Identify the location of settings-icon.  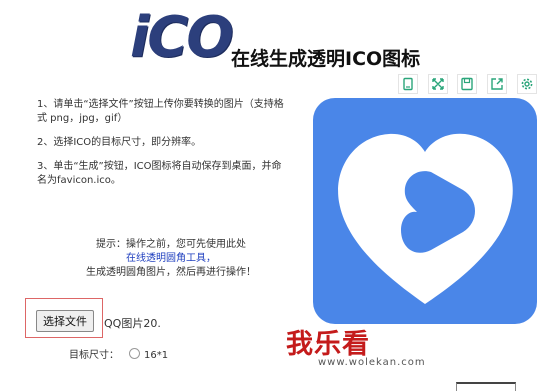
(527, 84).